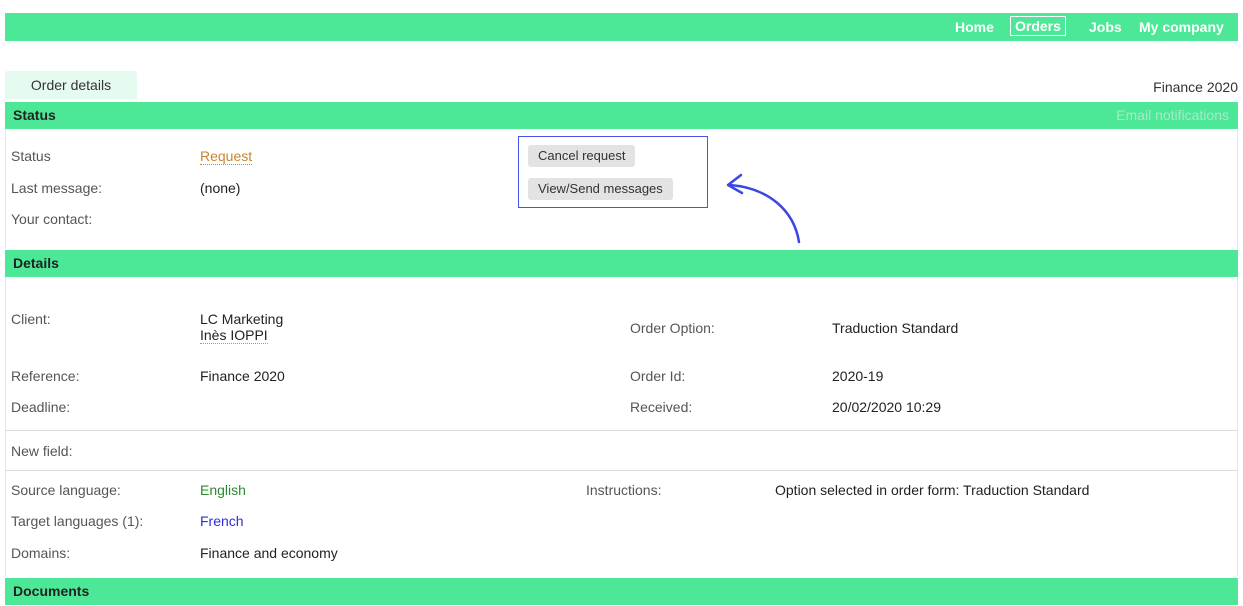  Describe the element at coordinates (41, 553) in the screenshot. I see `domains-label: Domains:` at that location.